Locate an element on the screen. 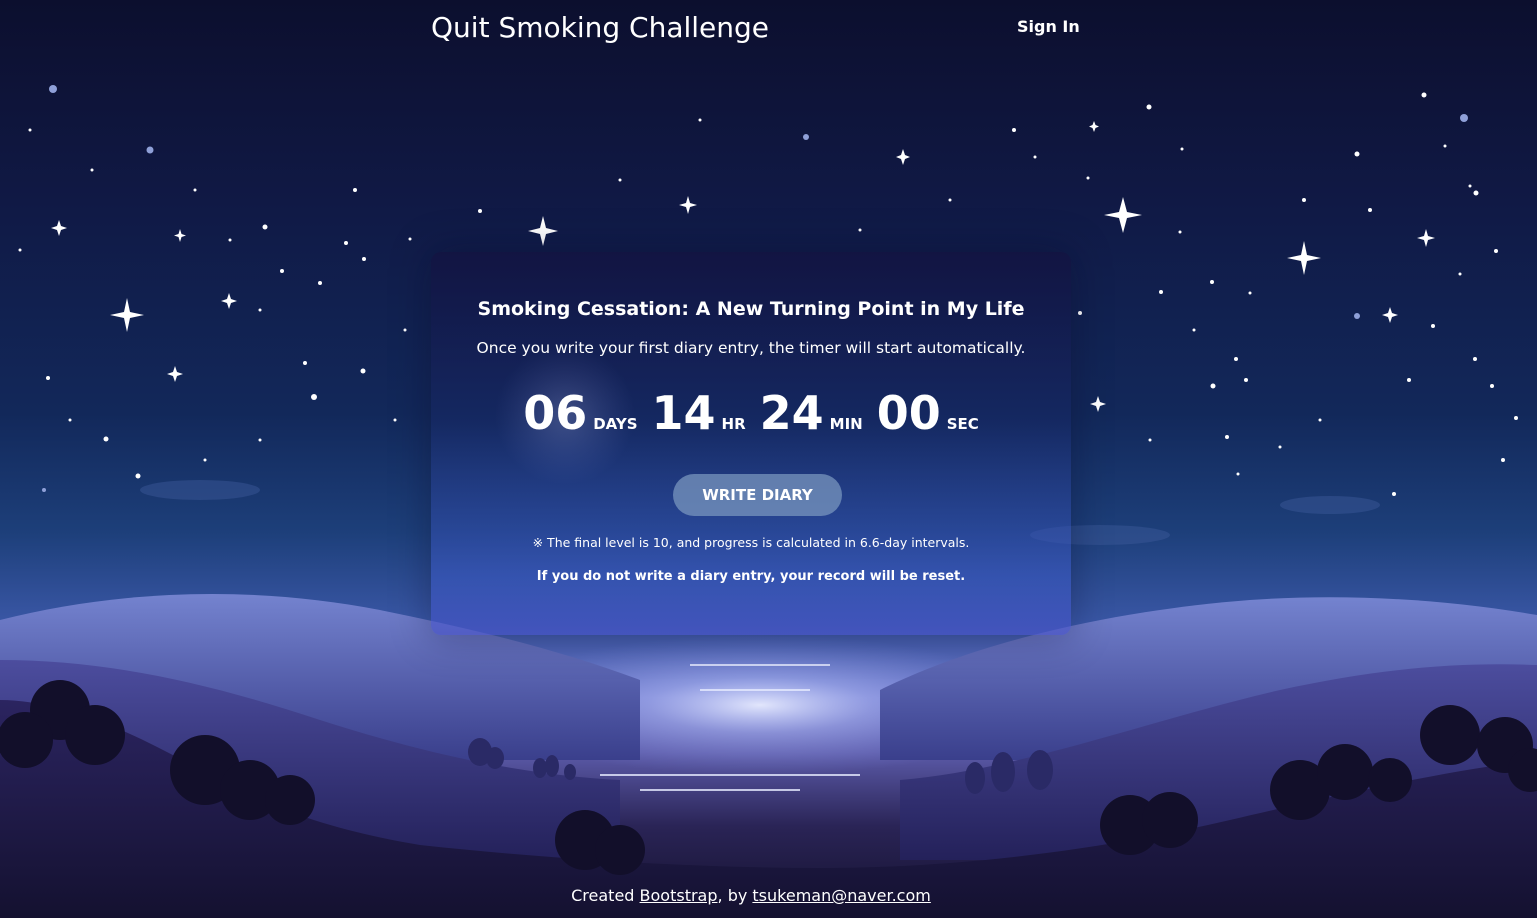 The width and height of the screenshot is (1537, 918). timer-seconds-unit: SEC is located at coordinates (962, 424).